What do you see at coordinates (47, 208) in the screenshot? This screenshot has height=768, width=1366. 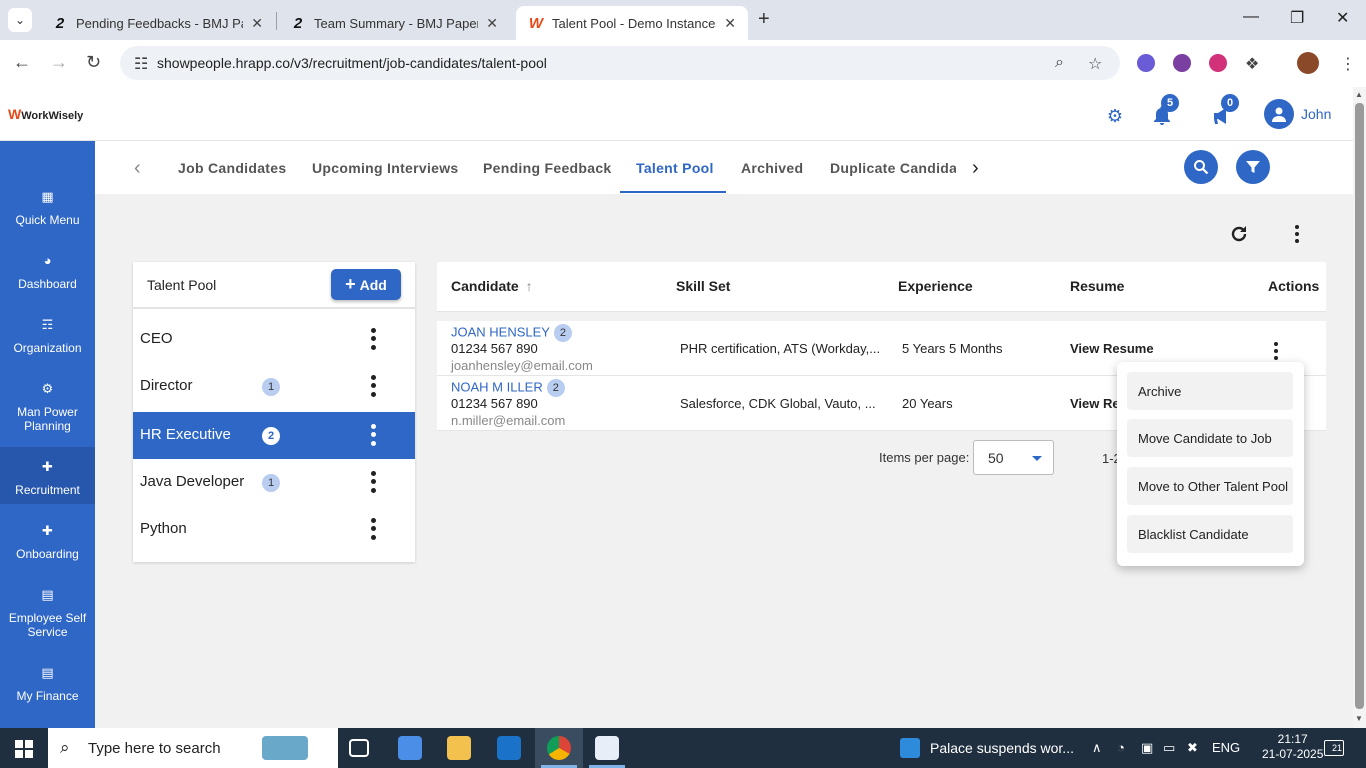 I see `sidebar-item-quick-menu: ▦ Quick Menu` at bounding box center [47, 208].